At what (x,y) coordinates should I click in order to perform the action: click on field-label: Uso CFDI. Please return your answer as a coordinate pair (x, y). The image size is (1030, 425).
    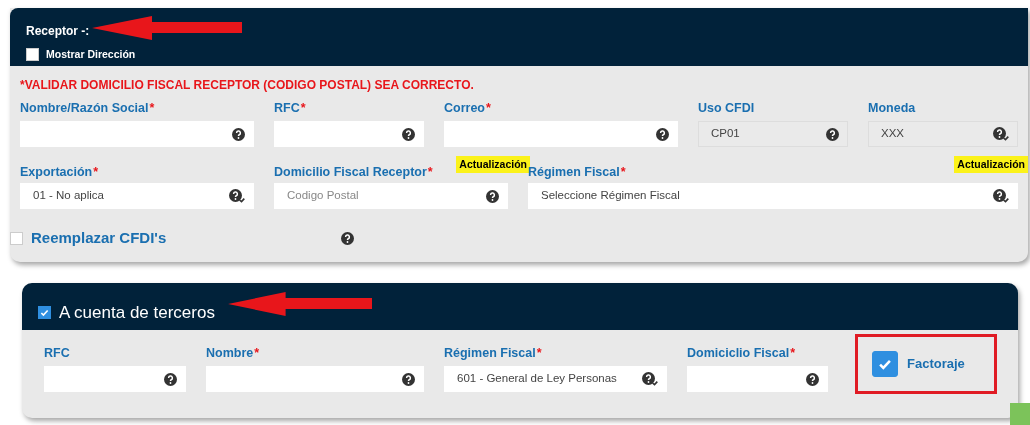
    Looking at the image, I should click on (726, 108).